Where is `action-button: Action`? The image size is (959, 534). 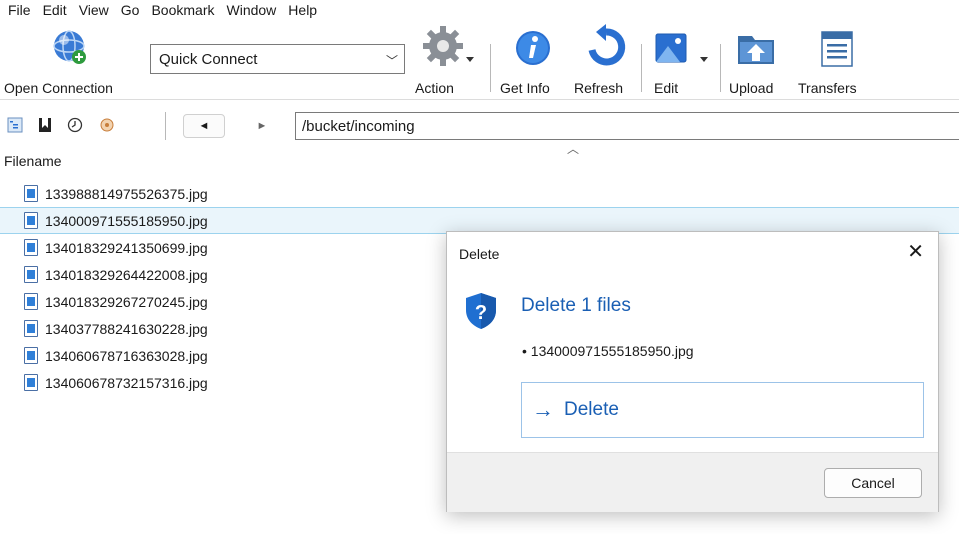
action-button: Action is located at coordinates (447, 60).